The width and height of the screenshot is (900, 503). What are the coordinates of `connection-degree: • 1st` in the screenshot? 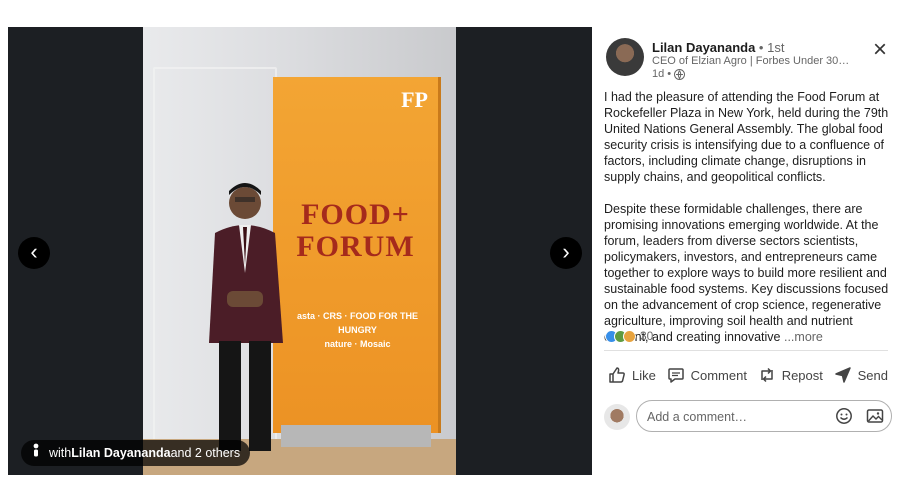 It's located at (770, 47).